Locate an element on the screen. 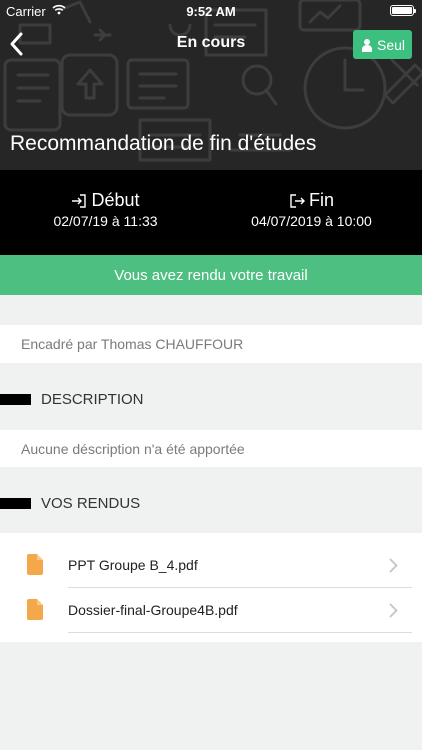 The width and height of the screenshot is (422, 750). list-item: Dossier-final-Groupe4B.pdf is located at coordinates (211, 610).